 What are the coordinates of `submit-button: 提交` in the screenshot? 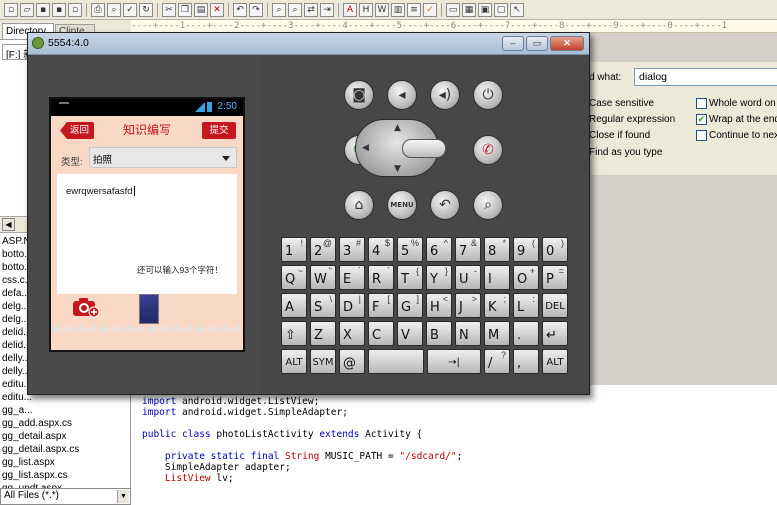 It's located at (219, 130).